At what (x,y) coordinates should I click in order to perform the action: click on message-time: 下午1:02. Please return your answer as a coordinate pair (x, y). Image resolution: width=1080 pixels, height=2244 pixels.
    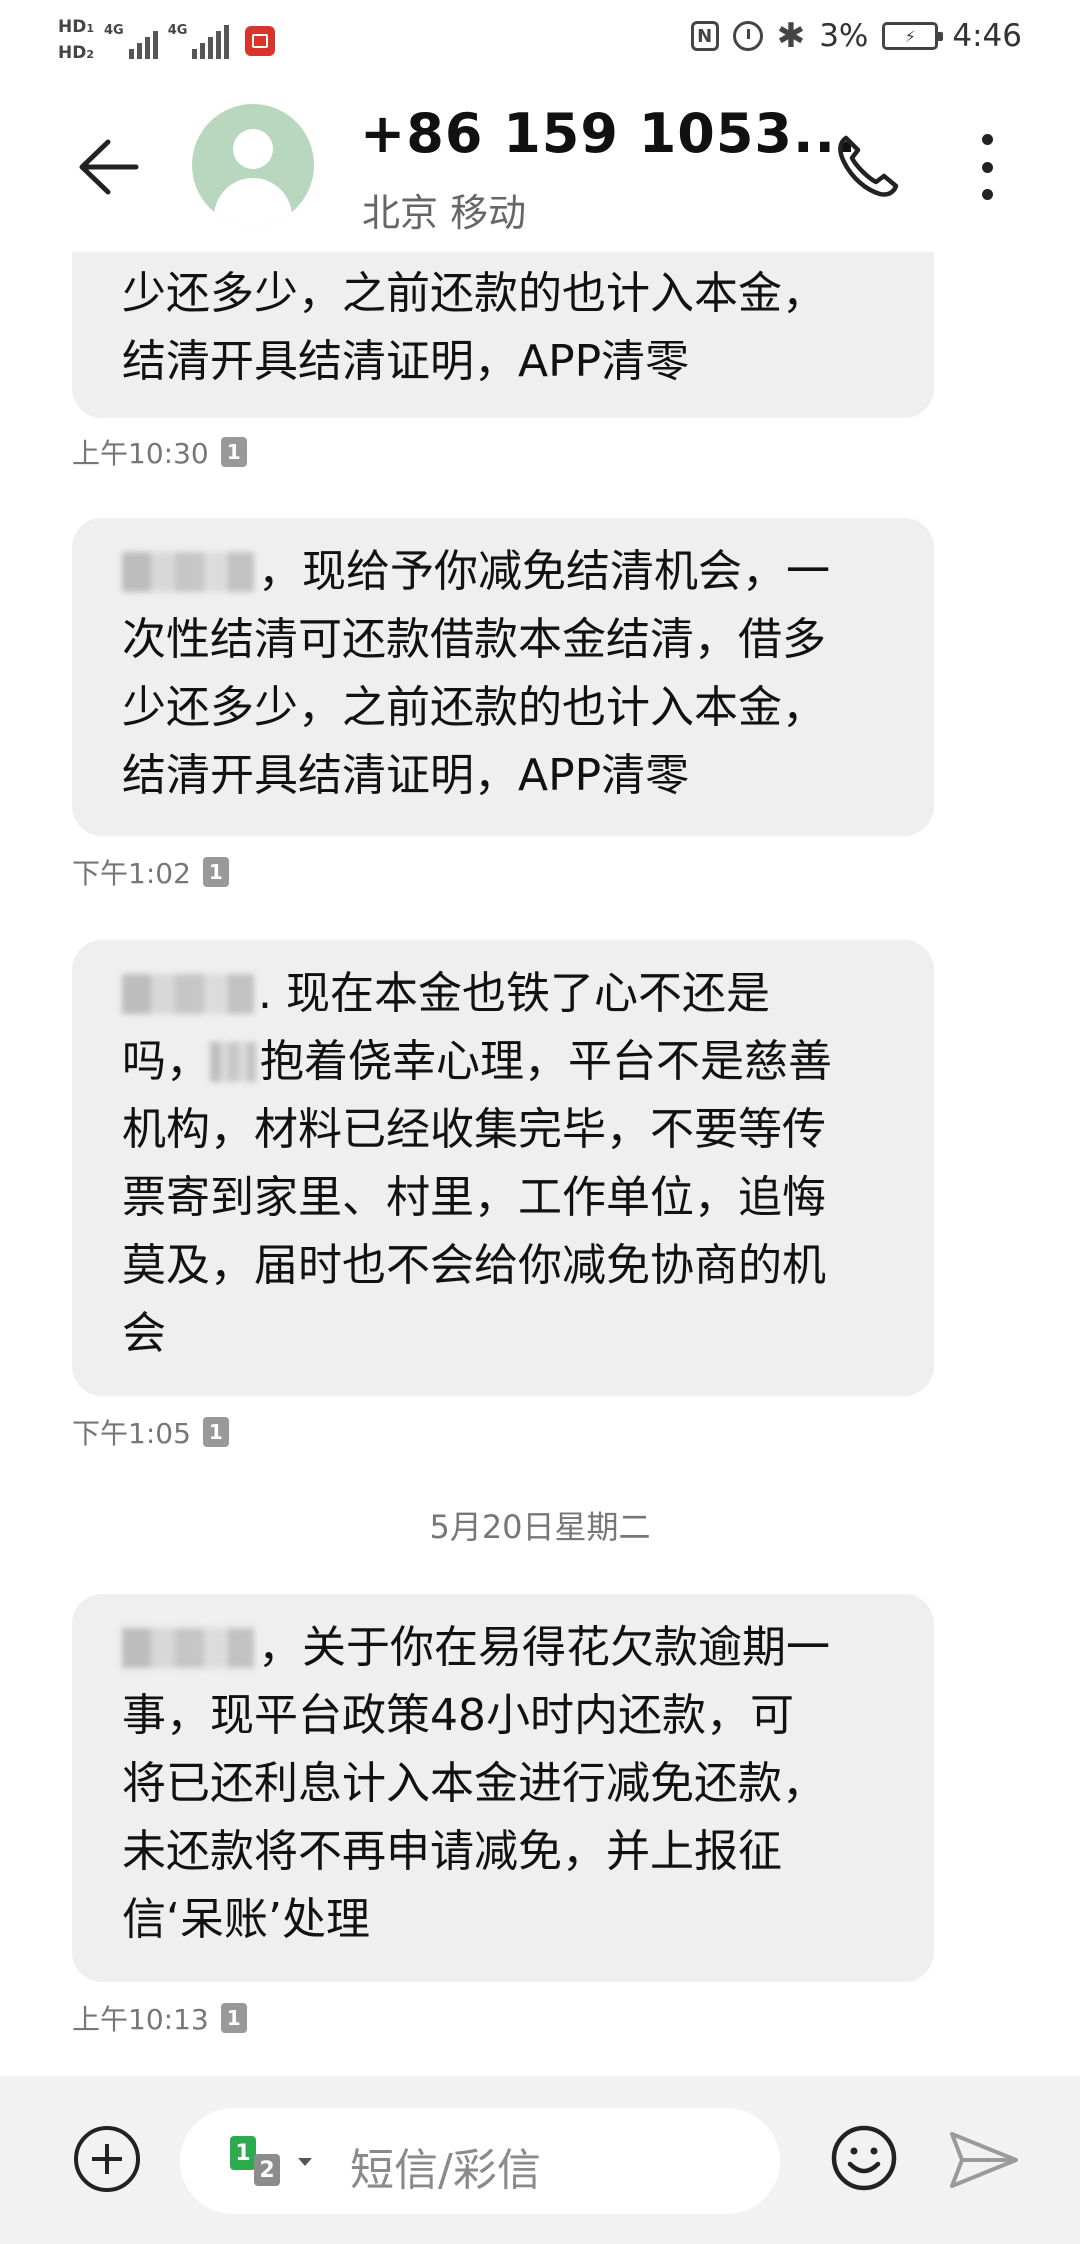
    Looking at the image, I should click on (131, 873).